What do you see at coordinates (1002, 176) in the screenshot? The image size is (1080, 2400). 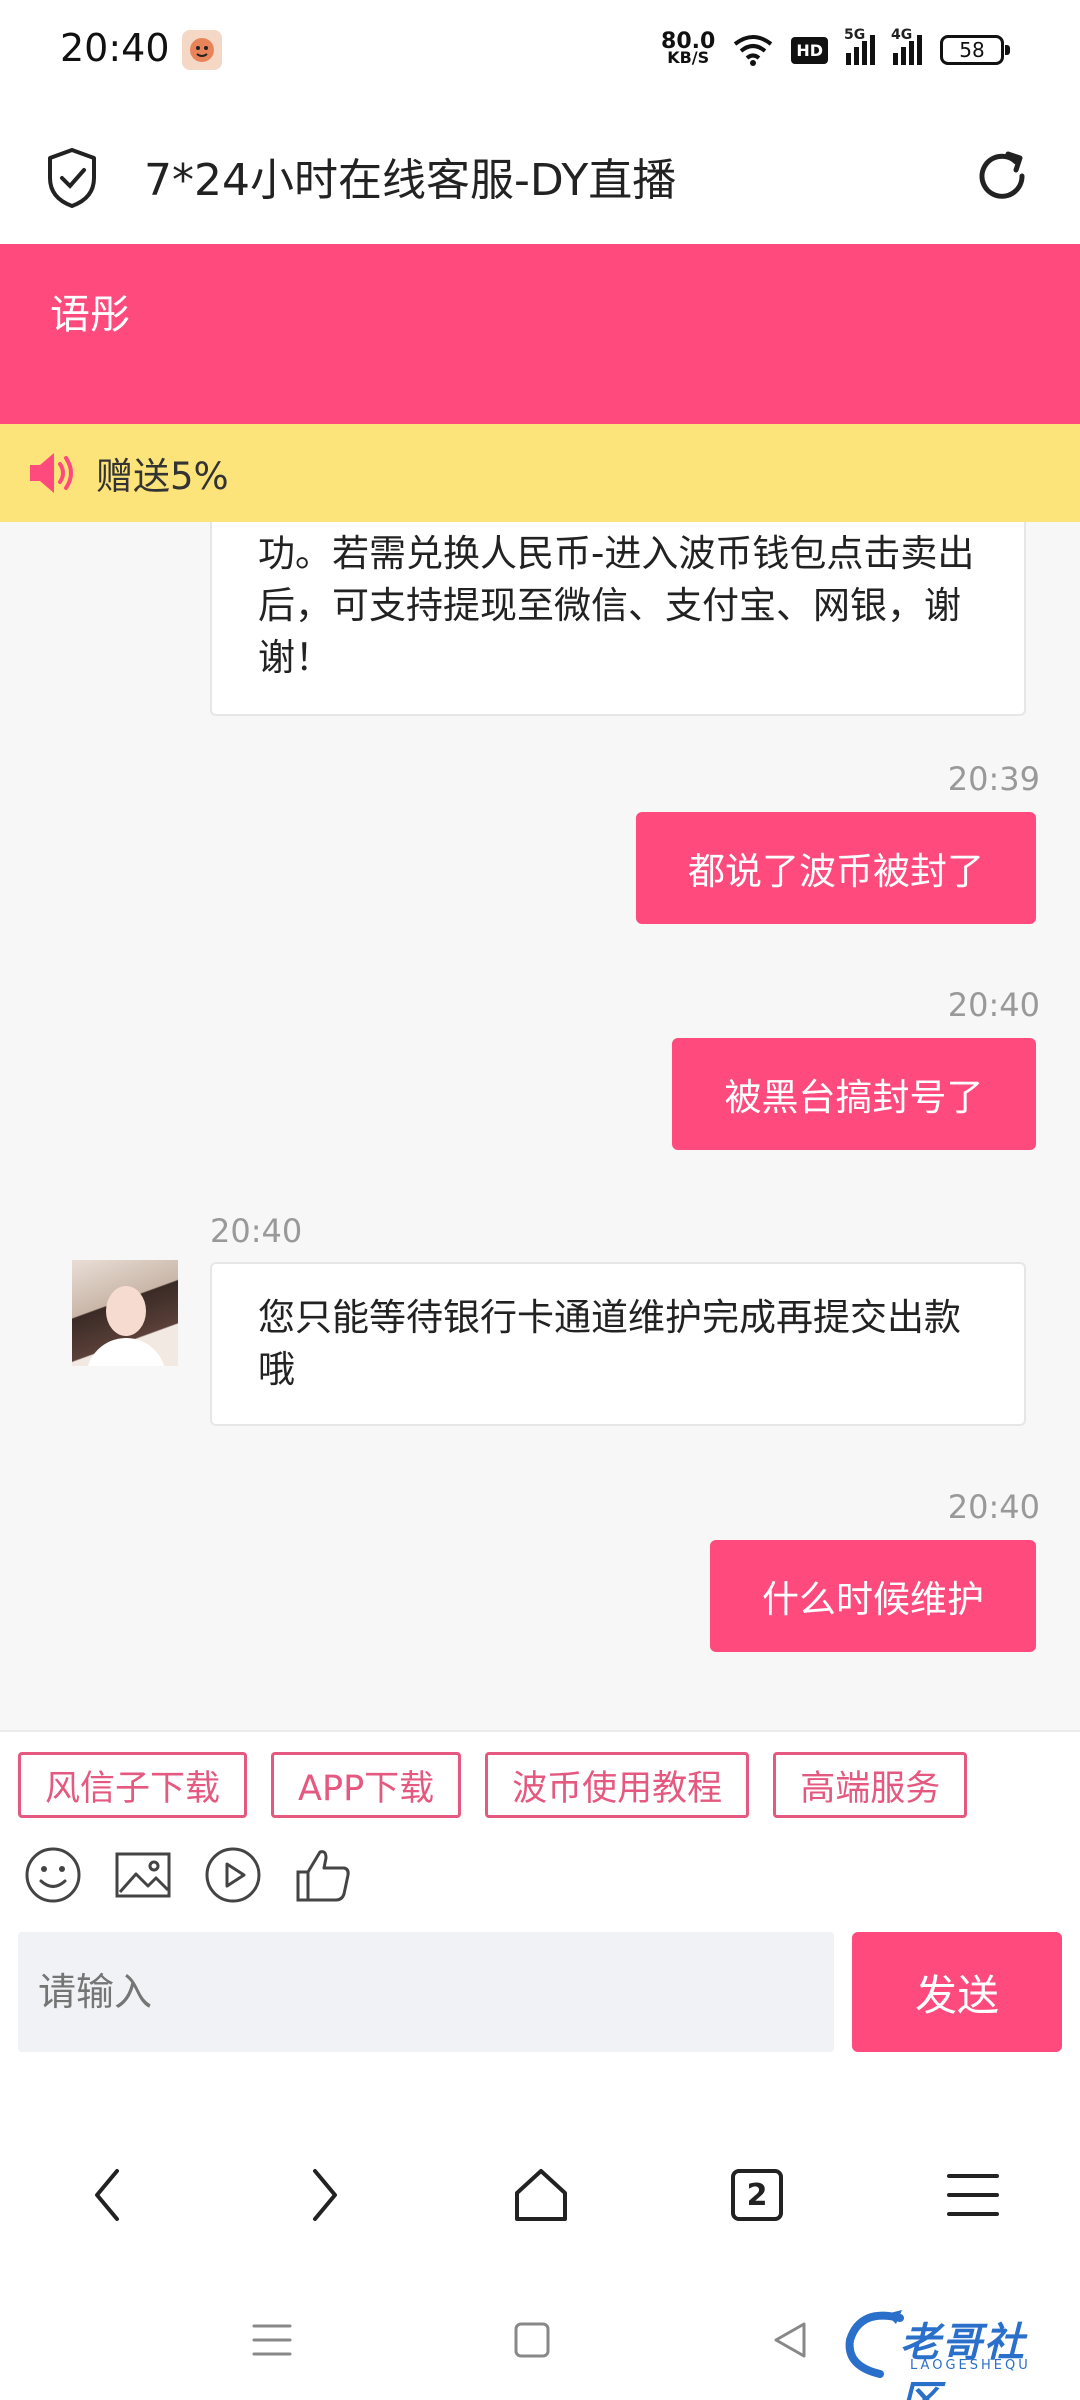 I see `refresh-icon` at bounding box center [1002, 176].